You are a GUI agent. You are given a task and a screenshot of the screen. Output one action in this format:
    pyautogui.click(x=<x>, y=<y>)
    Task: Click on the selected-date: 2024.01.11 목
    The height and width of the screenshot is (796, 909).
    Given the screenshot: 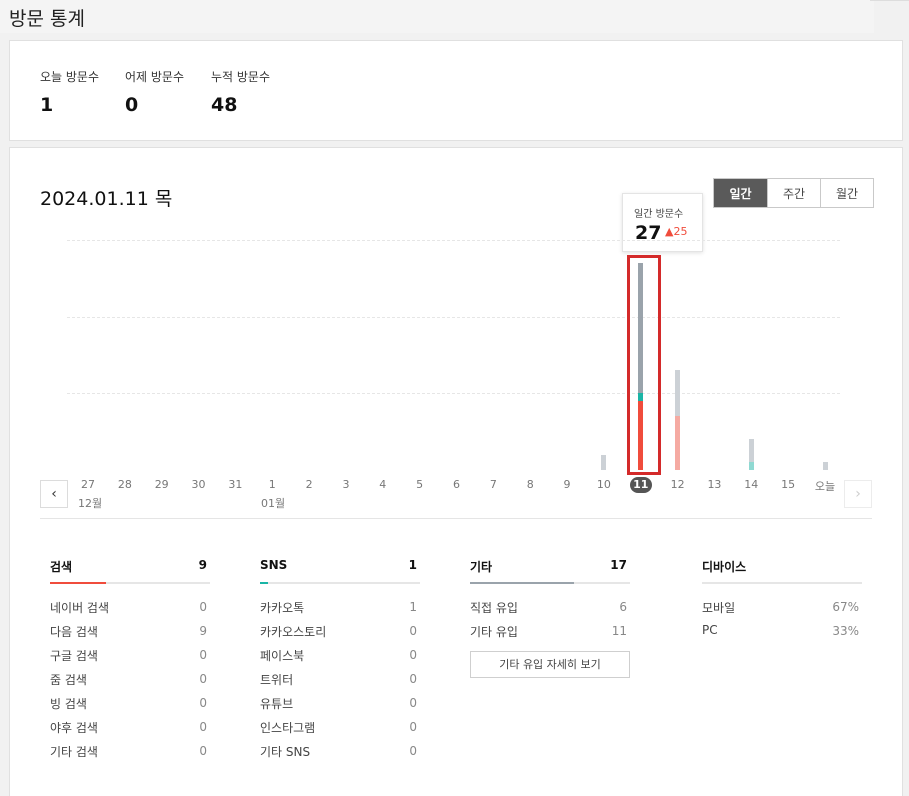 What is the action you would take?
    pyautogui.click(x=106, y=199)
    